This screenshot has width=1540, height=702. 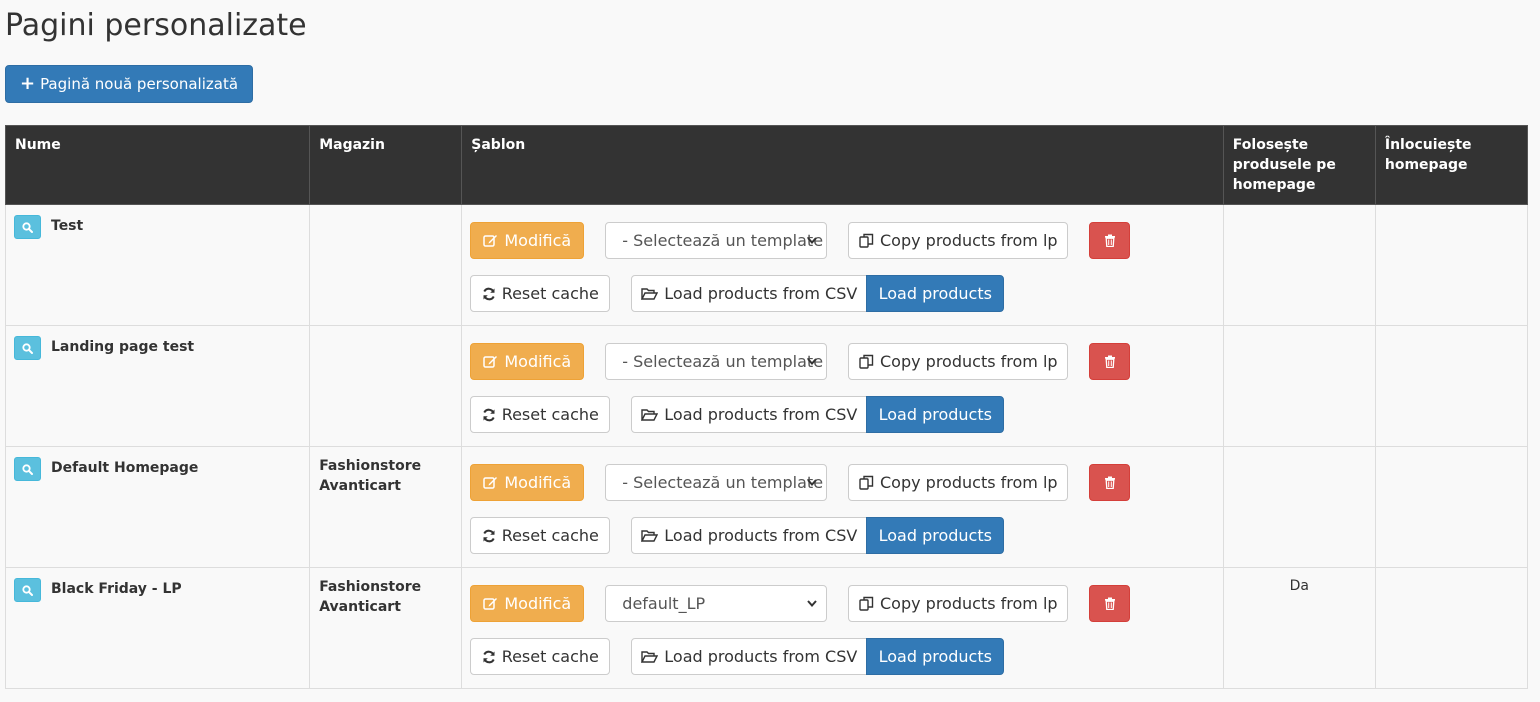 What do you see at coordinates (27, 83) in the screenshot?
I see `plus-icon: +` at bounding box center [27, 83].